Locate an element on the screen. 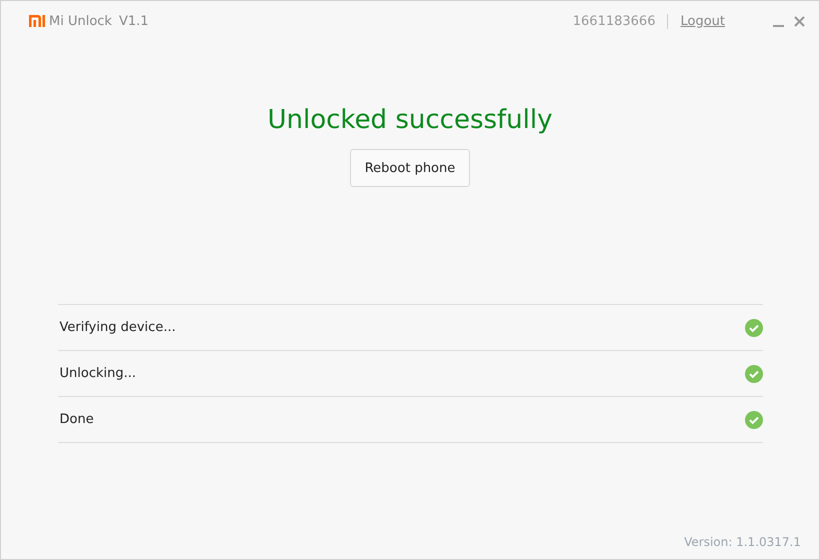 The height and width of the screenshot is (560, 820). account-id: 1661183666 is located at coordinates (614, 21).